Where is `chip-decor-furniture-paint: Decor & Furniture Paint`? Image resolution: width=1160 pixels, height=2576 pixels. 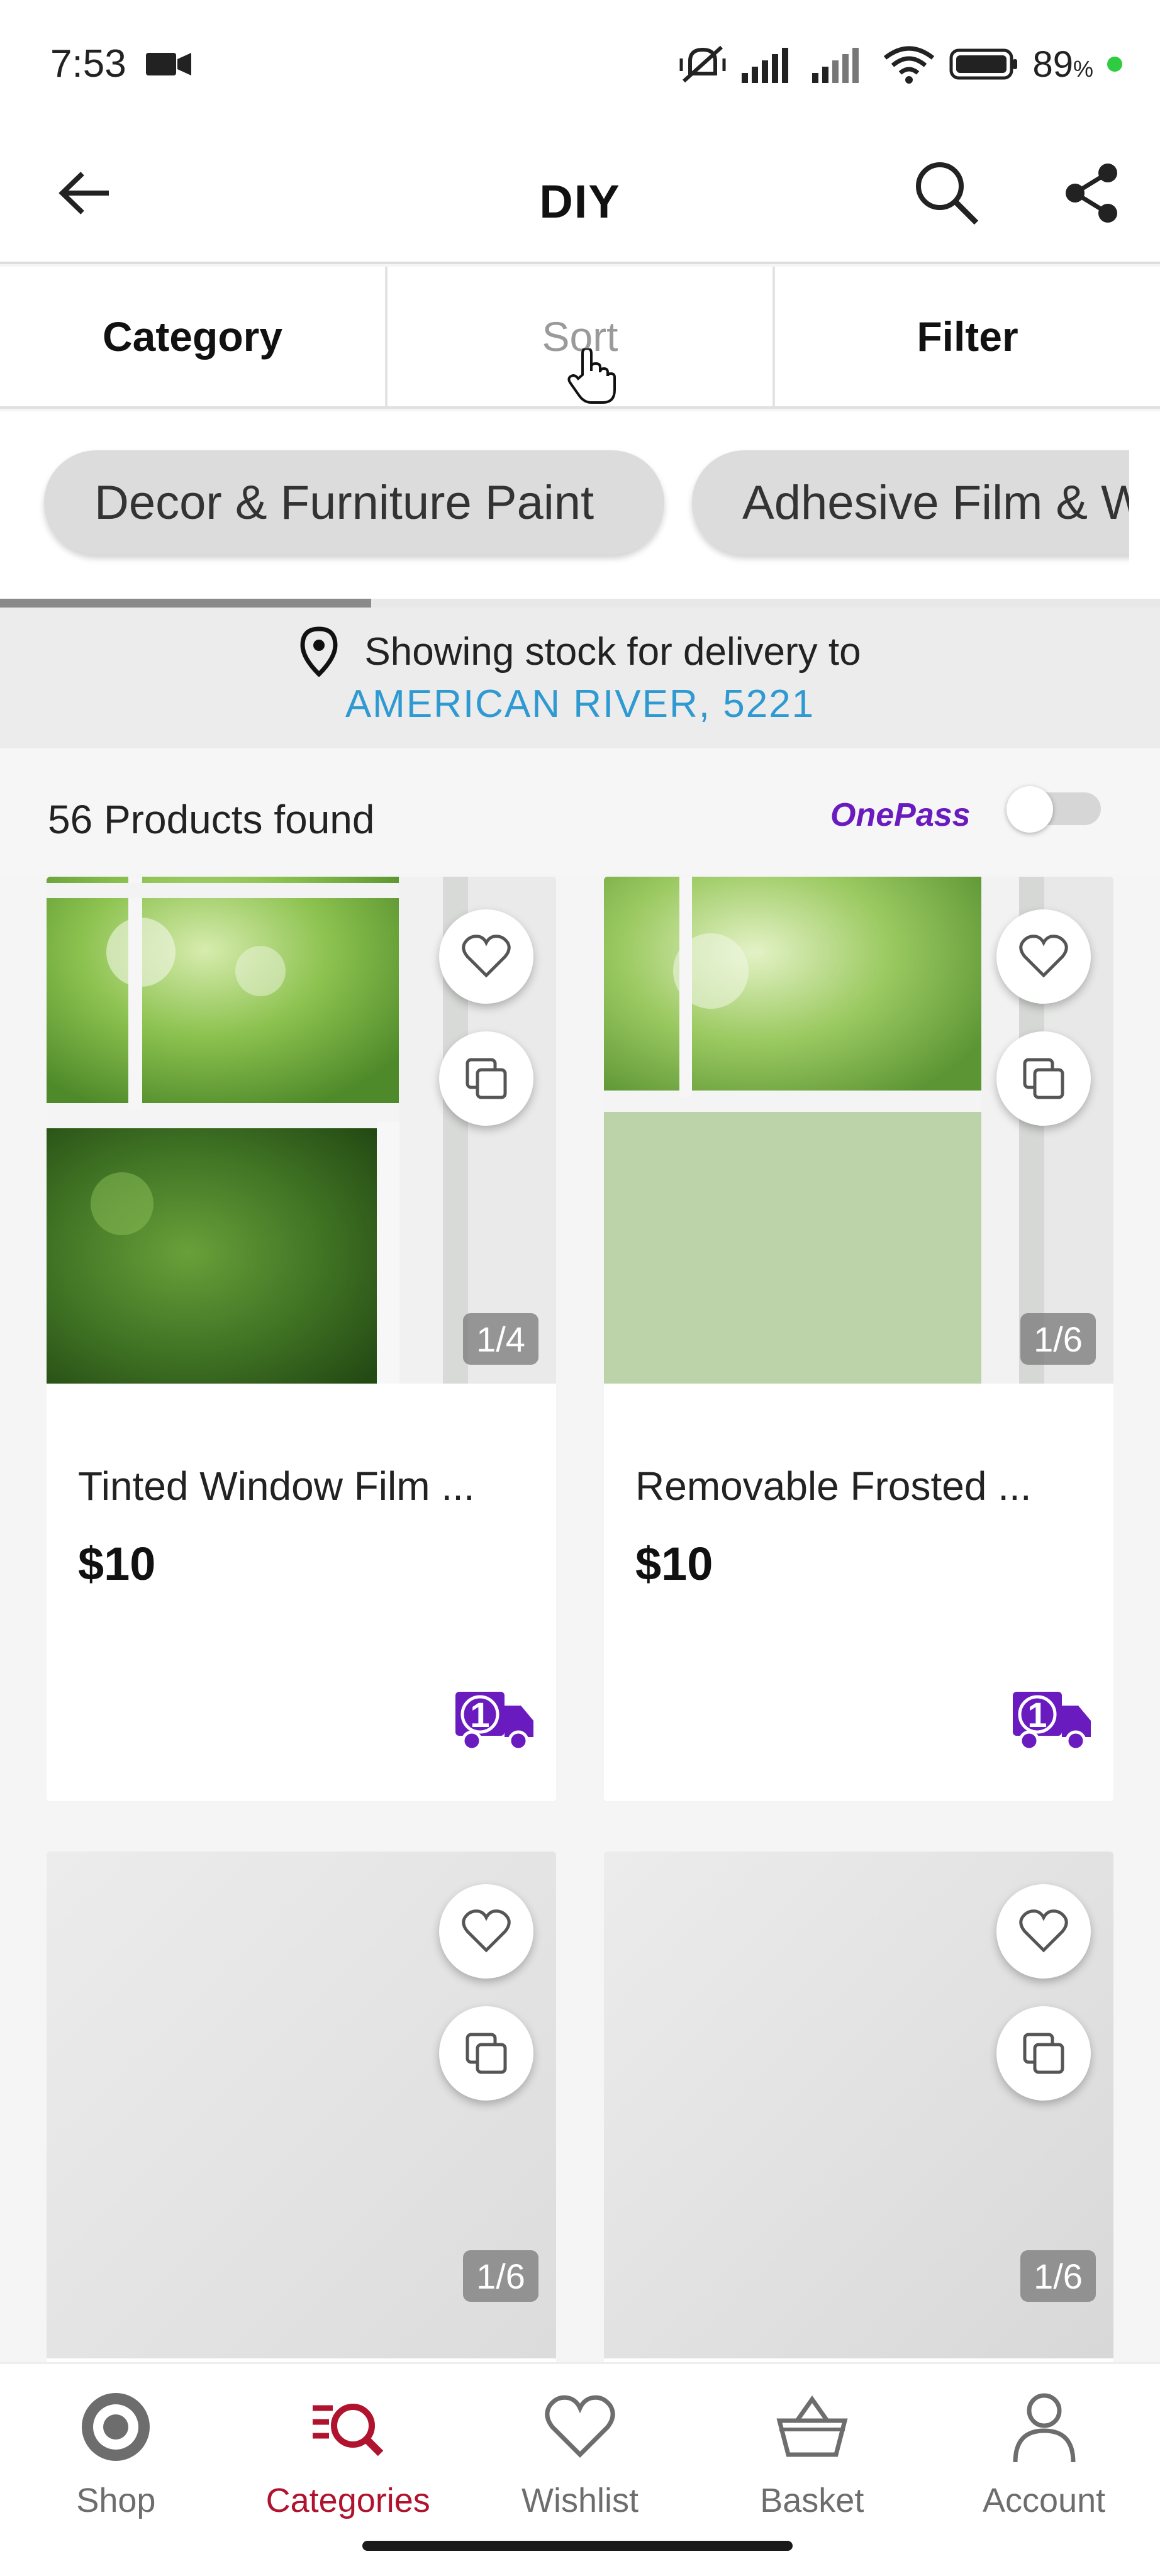 chip-decor-furniture-paint: Decor & Furniture Paint is located at coordinates (354, 502).